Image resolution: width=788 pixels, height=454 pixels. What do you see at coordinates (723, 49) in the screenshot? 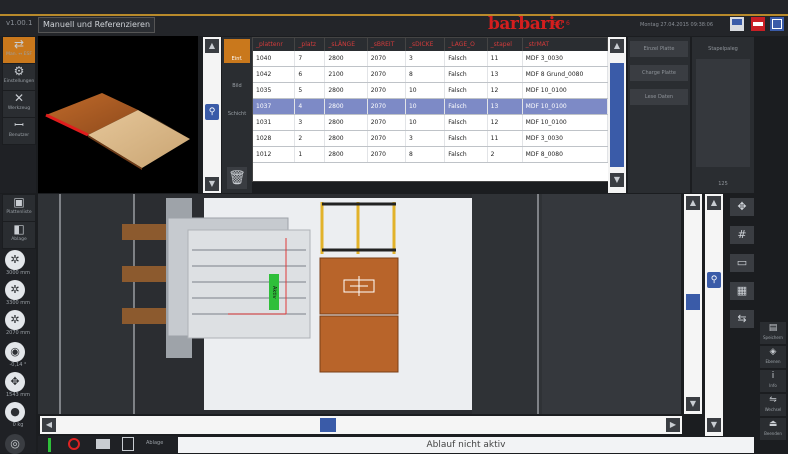
I see `pallet-label: Stapelpaleg` at bounding box center [723, 49].